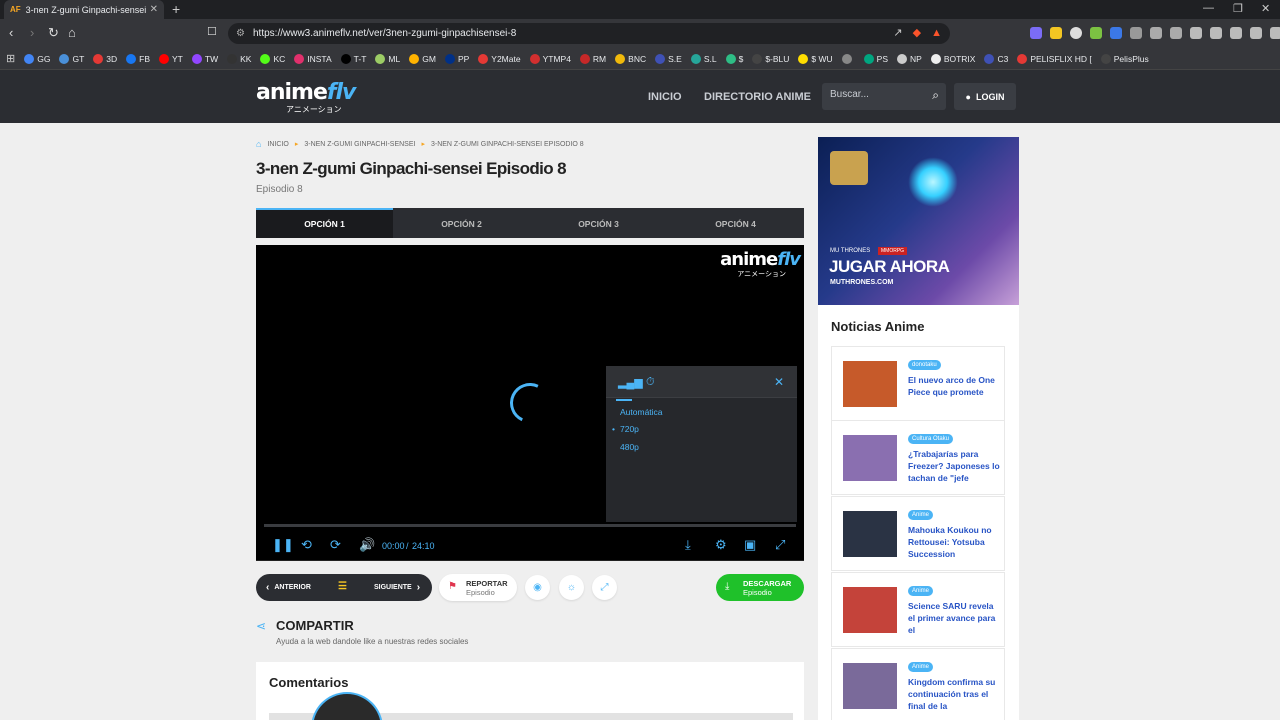 The width and height of the screenshot is (1280, 720). Describe the element at coordinates (212, 31) in the screenshot. I see `bookmark-icon: ☐` at that location.